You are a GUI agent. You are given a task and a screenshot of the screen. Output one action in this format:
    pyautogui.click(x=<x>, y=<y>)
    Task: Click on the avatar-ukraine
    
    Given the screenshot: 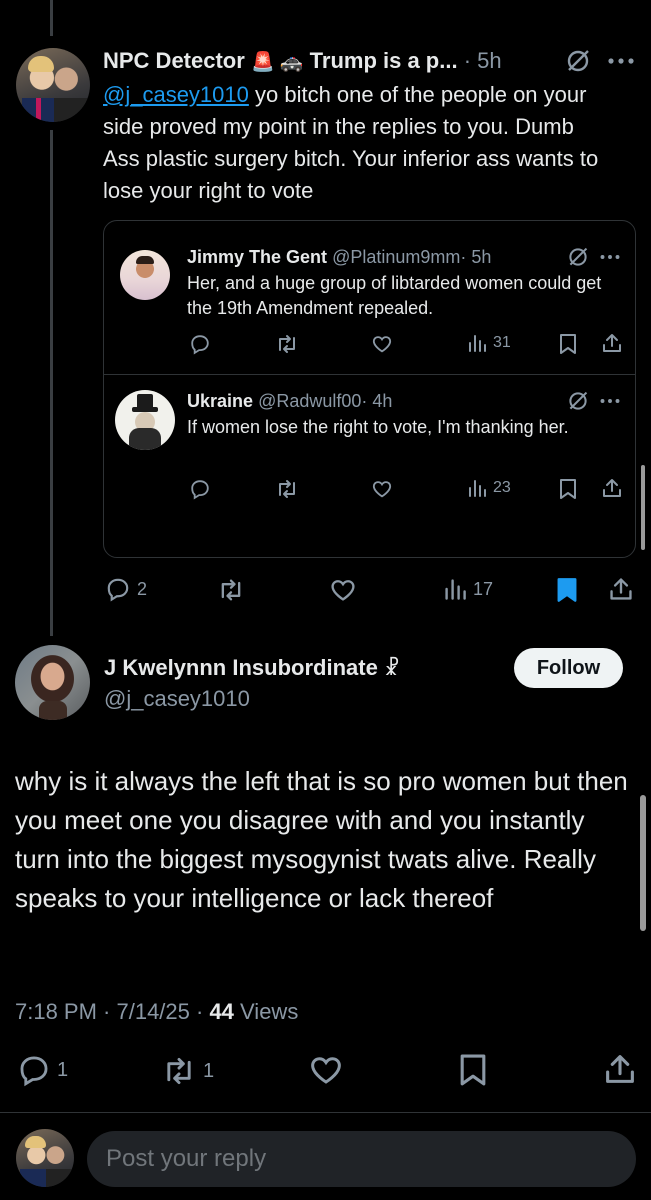 What is the action you would take?
    pyautogui.click(x=145, y=420)
    